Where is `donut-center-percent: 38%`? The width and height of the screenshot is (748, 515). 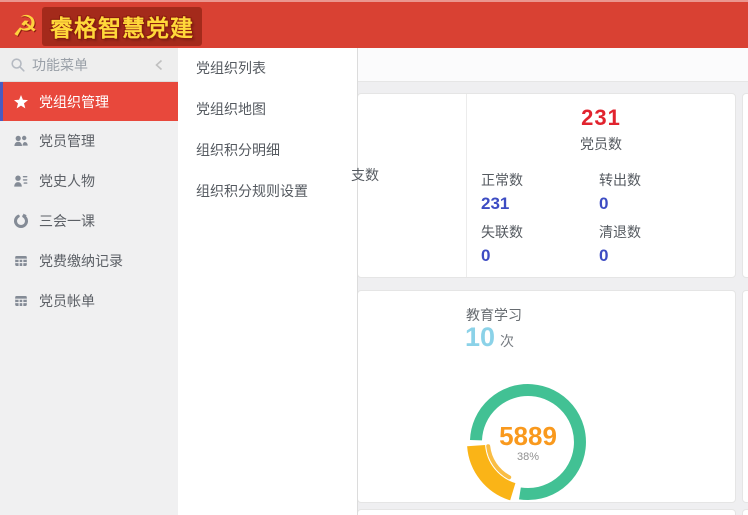
donut-center-percent: 38% is located at coordinates (528, 456).